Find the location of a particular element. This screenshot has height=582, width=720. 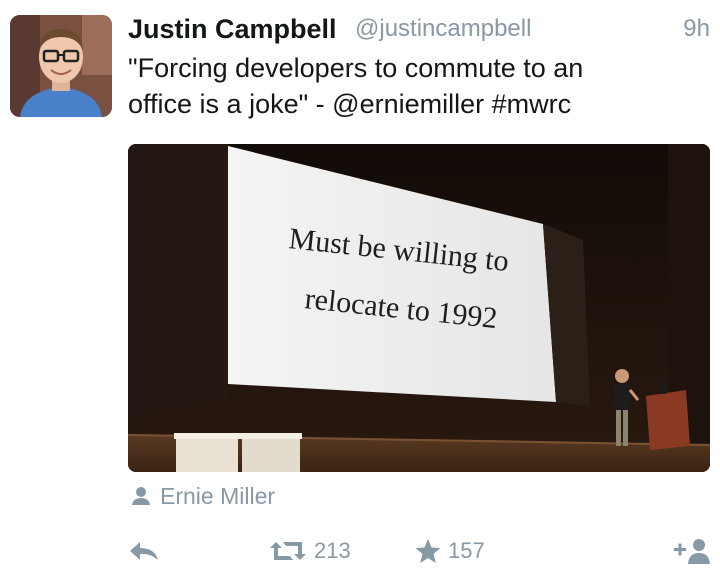

reply-icon is located at coordinates (144, 551).